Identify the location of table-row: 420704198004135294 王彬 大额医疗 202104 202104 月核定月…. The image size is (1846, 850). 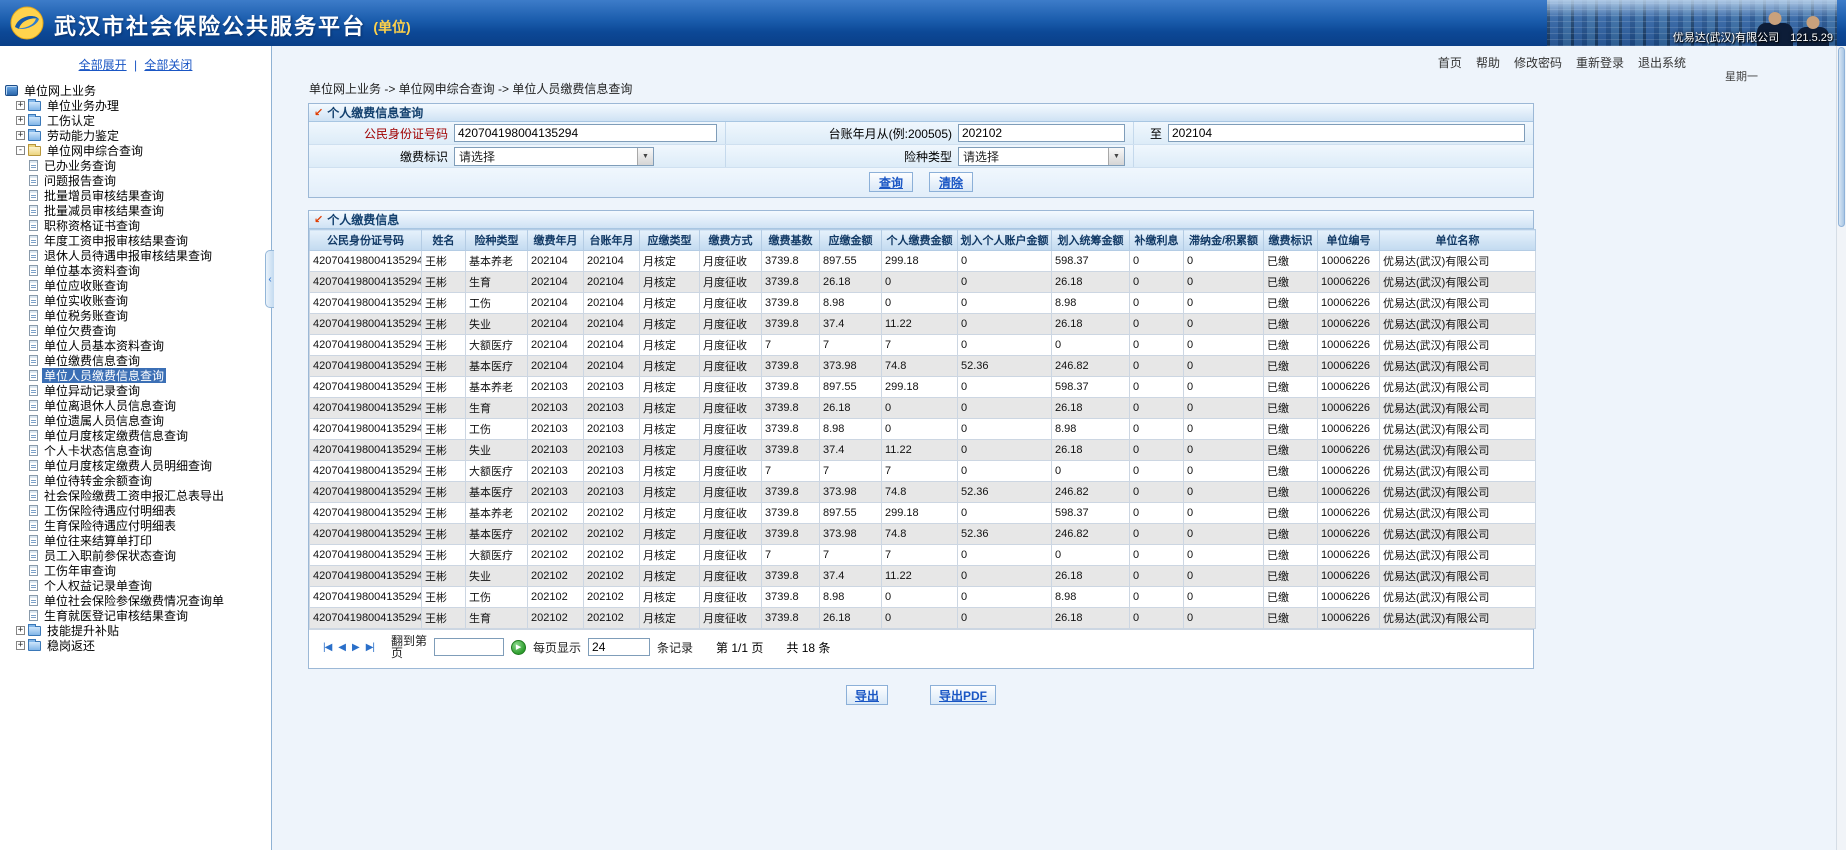
(922, 345).